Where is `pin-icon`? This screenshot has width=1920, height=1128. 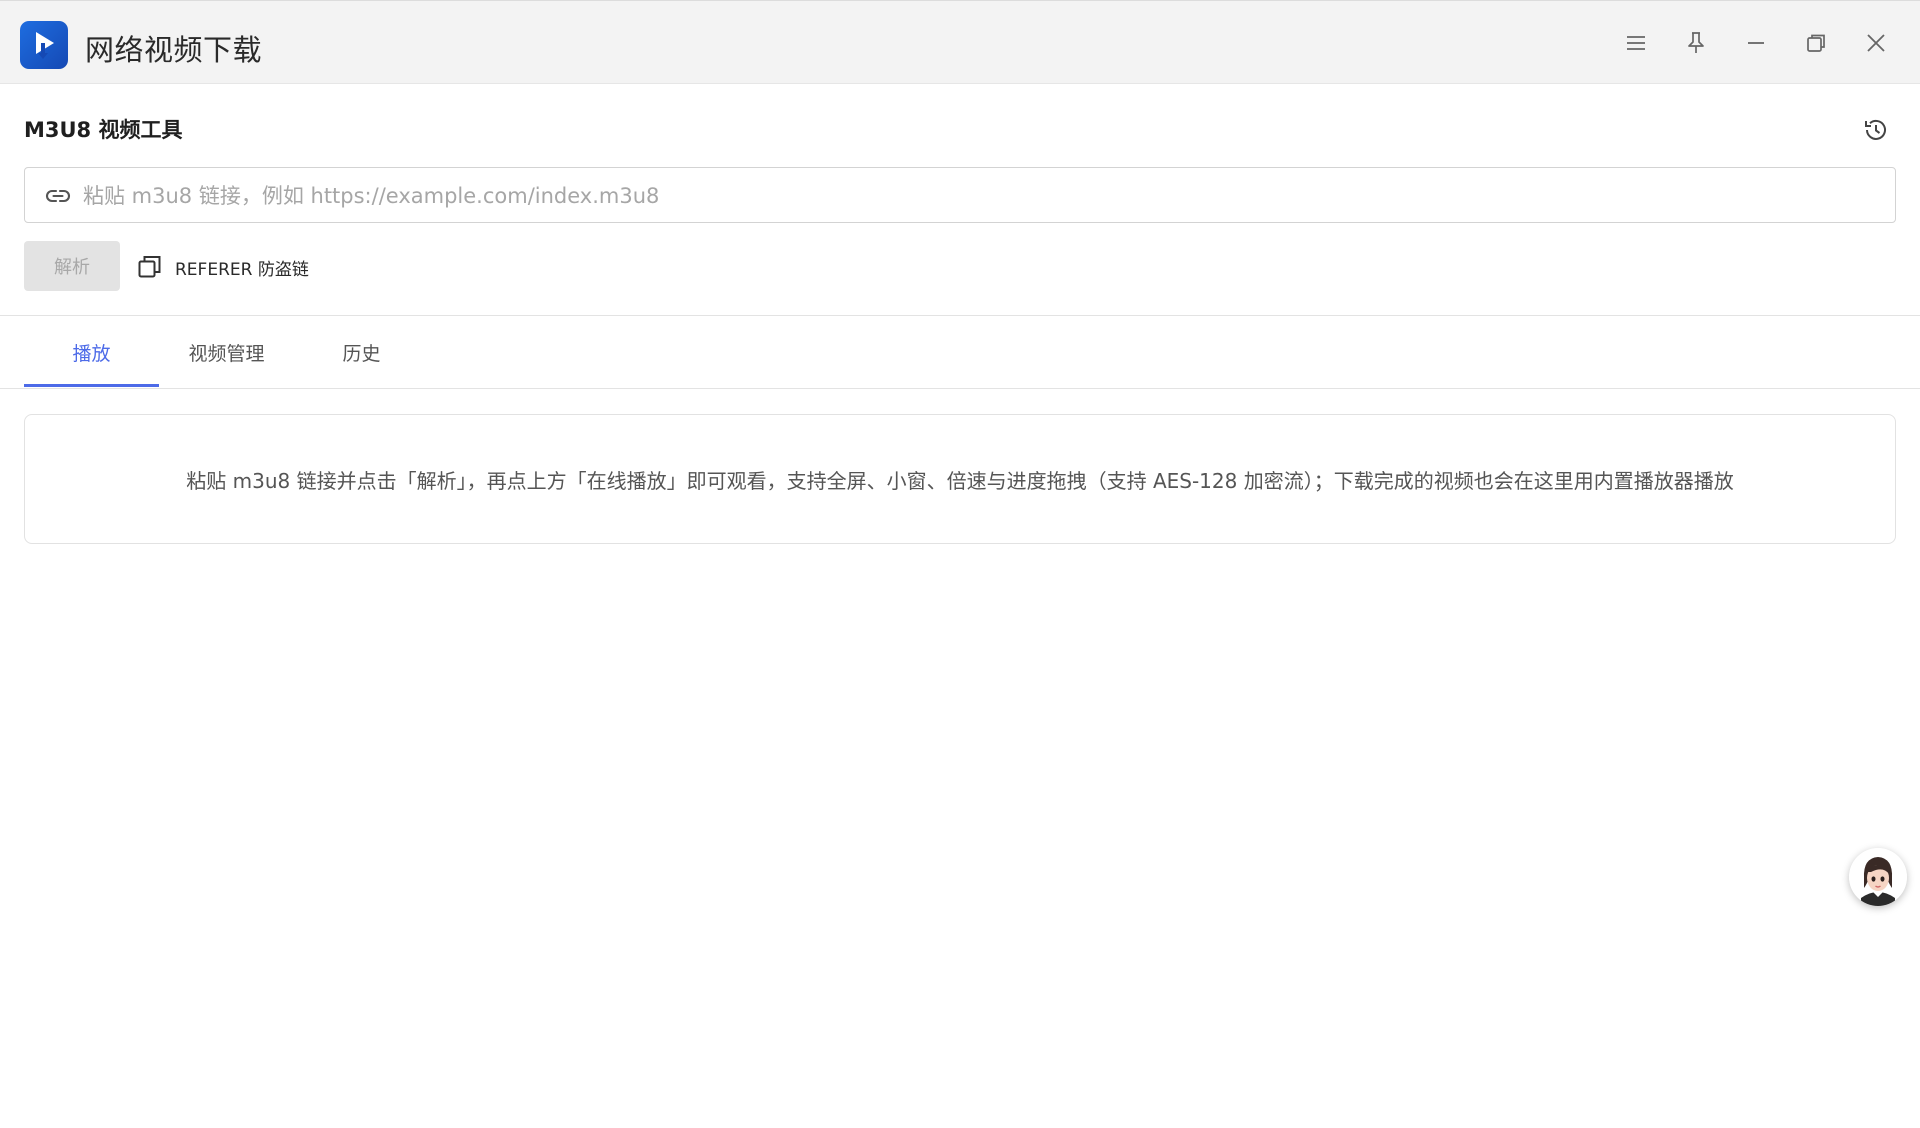 pin-icon is located at coordinates (1696, 42).